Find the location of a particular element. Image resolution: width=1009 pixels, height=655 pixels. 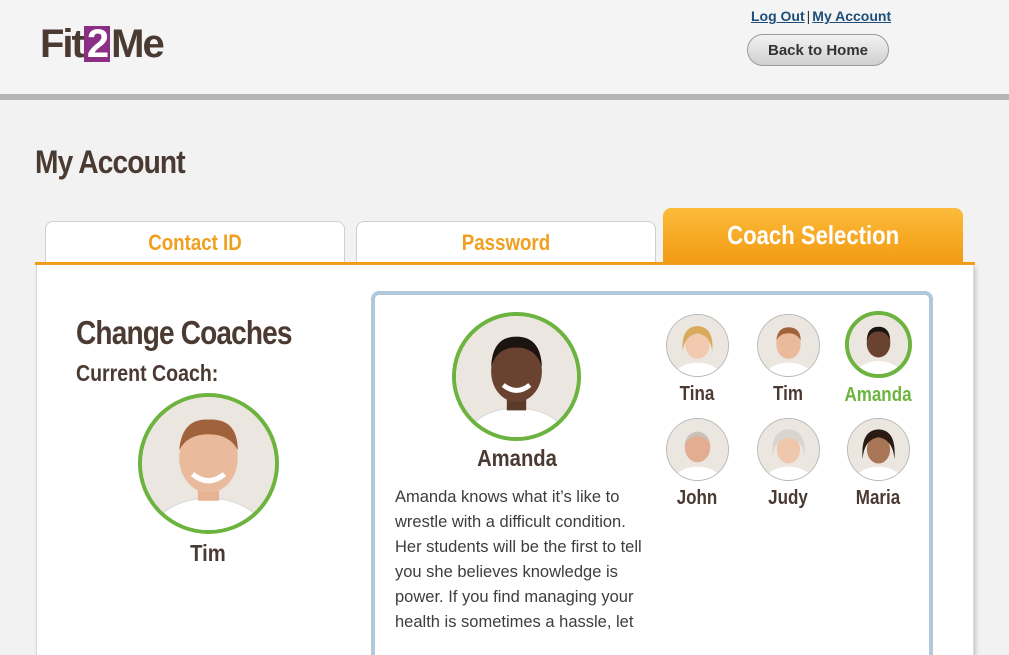

tab-contact-id: Contact ID is located at coordinates (195, 242).